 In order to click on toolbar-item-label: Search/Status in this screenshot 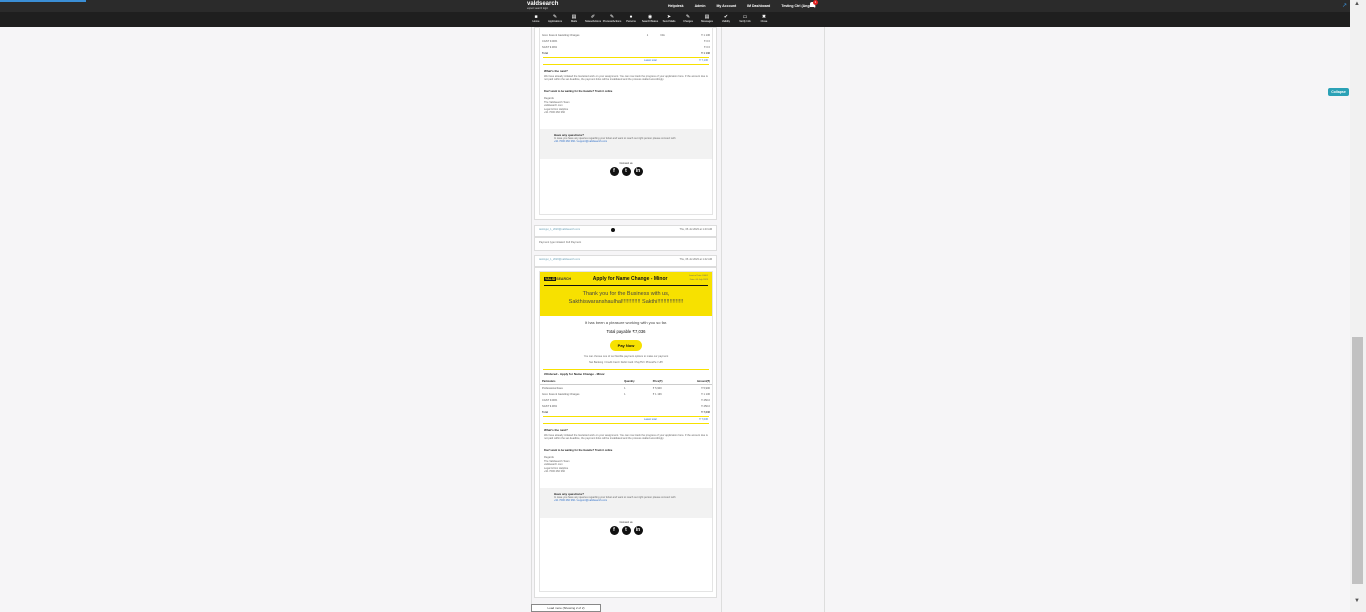, I will do `click(650, 21)`.